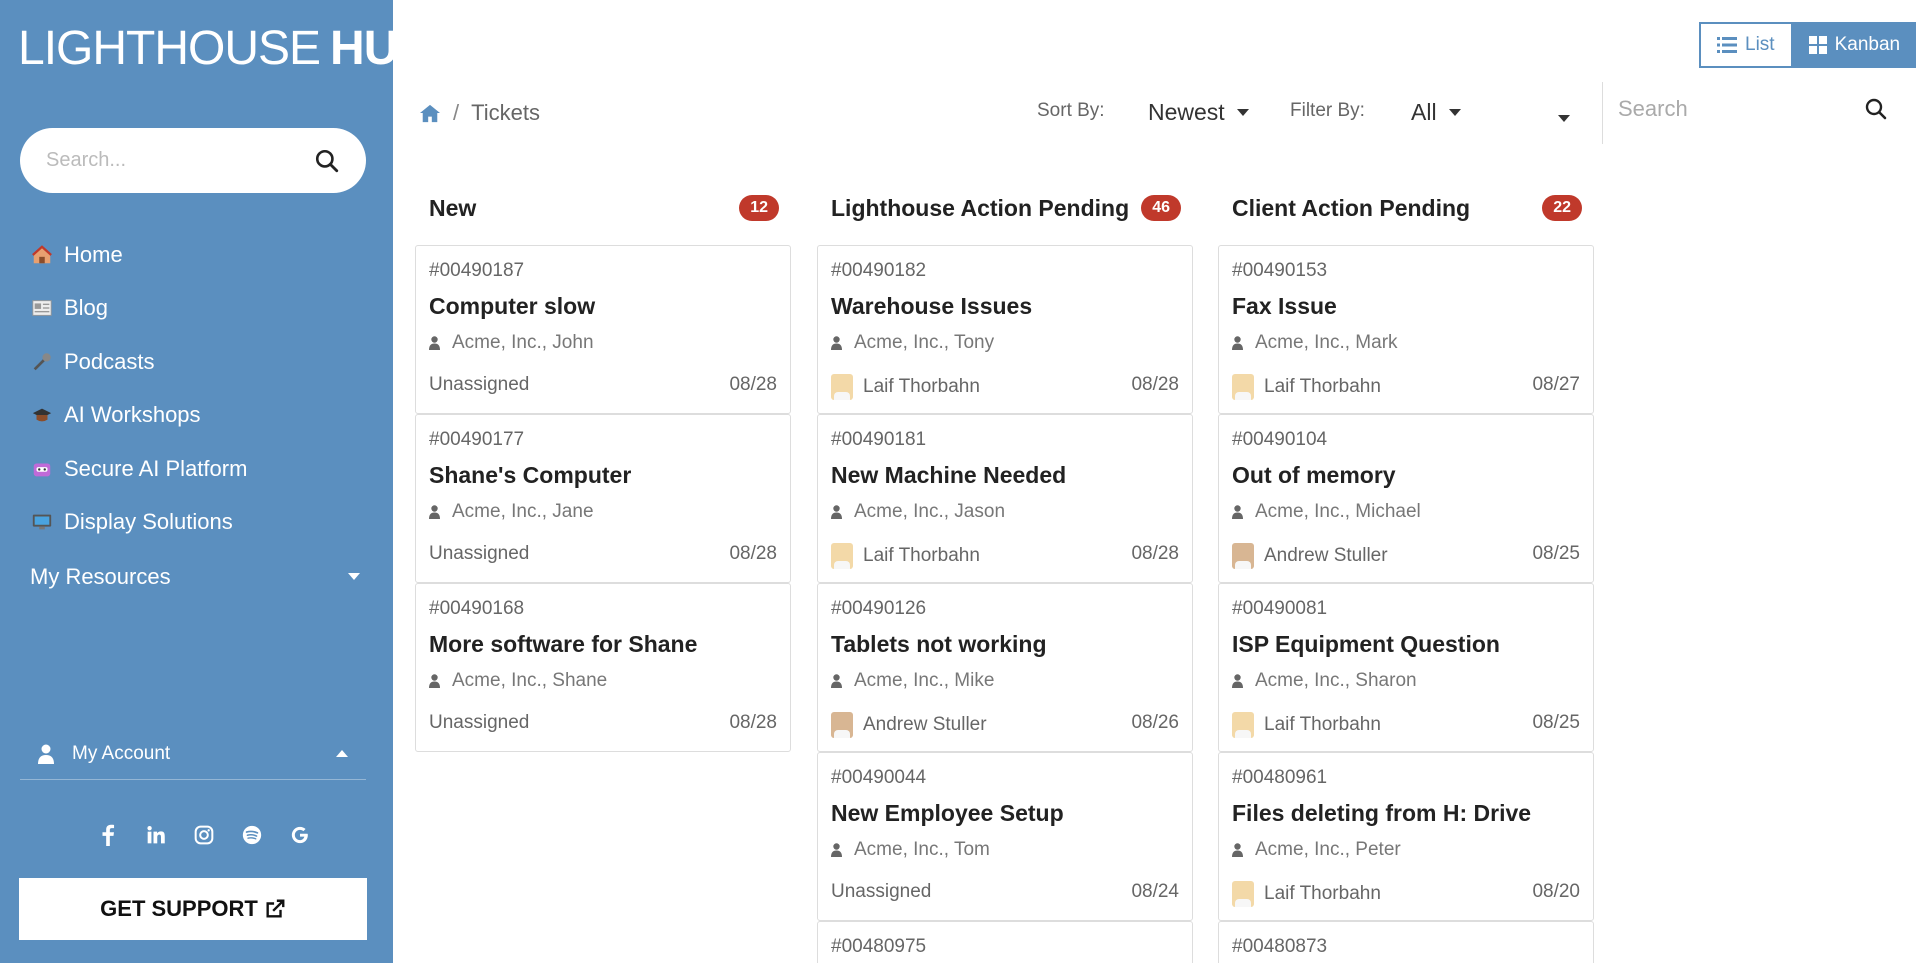 This screenshot has height=963, width=1920. I want to click on ticket-card: #00480975, so click(1005, 942).